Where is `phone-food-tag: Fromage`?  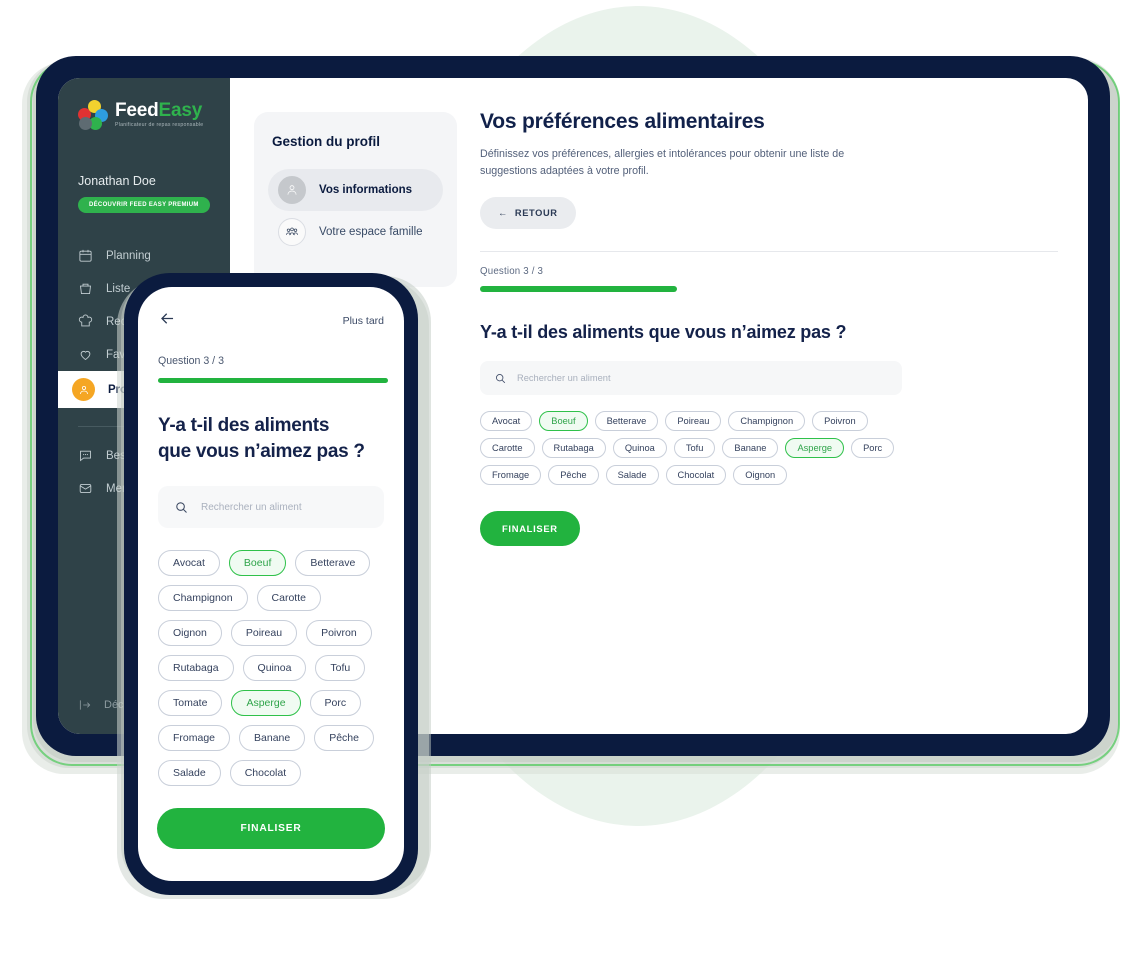 phone-food-tag: Fromage is located at coordinates (194, 738).